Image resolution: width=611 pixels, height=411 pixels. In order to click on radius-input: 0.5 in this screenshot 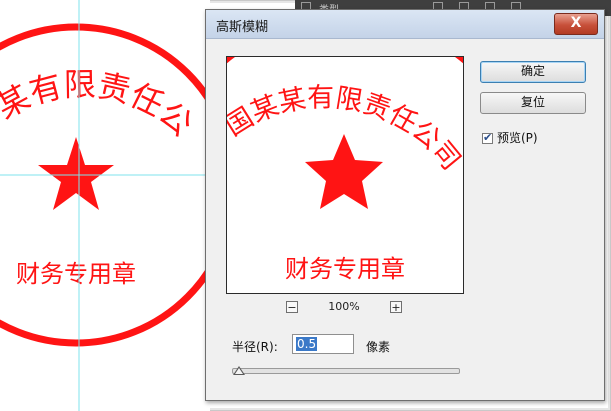, I will do `click(323, 344)`.